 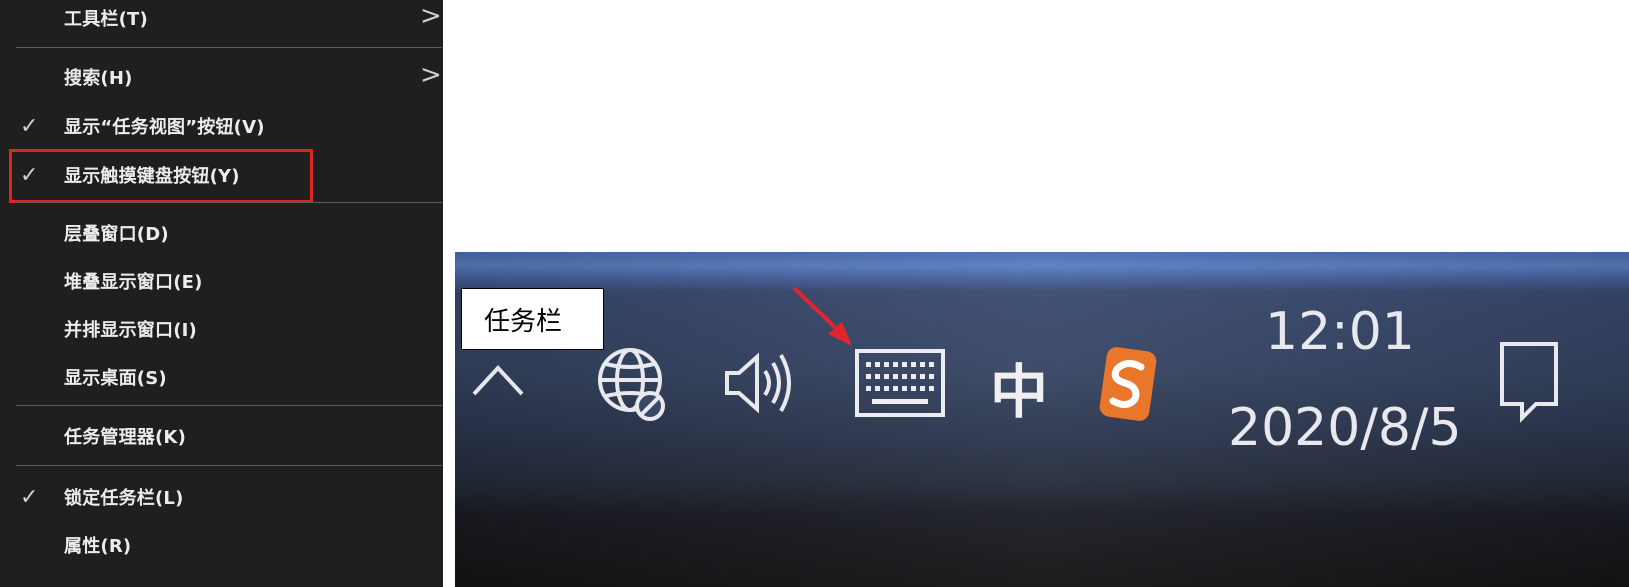 What do you see at coordinates (115, 378) in the screenshot?
I see `menu-item-label: 显示桌面(S)` at bounding box center [115, 378].